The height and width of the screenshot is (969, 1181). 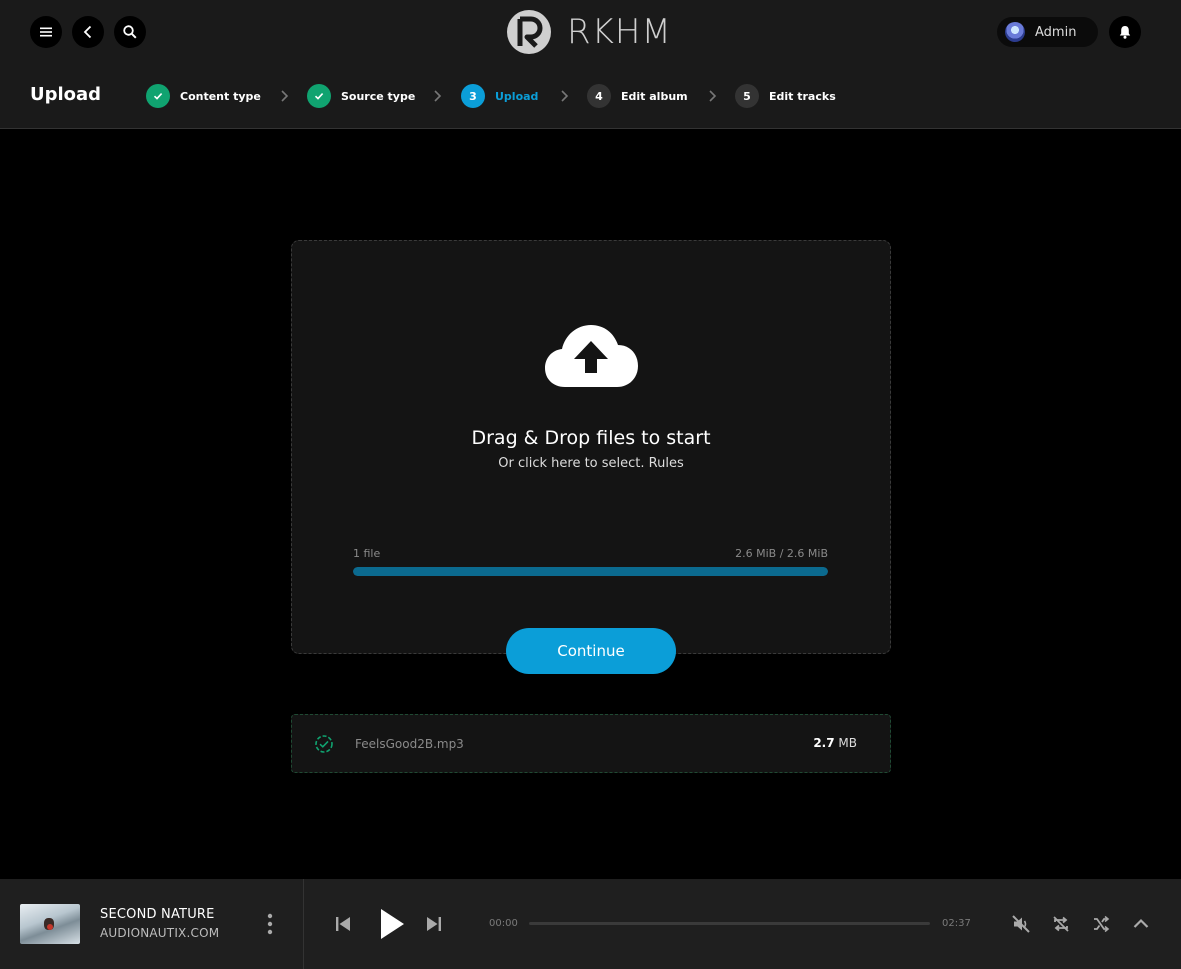 I want to click on track-artist: AUDIONAUTIX.COM, so click(x=159, y=933).